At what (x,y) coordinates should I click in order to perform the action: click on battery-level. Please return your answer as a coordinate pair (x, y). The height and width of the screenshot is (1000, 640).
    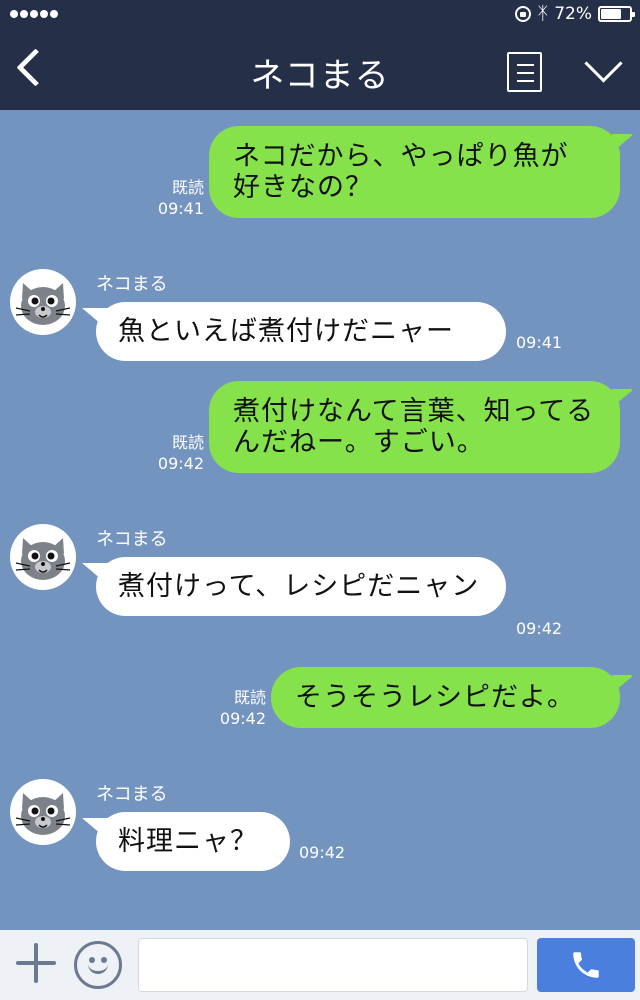
    Looking at the image, I should click on (611, 14).